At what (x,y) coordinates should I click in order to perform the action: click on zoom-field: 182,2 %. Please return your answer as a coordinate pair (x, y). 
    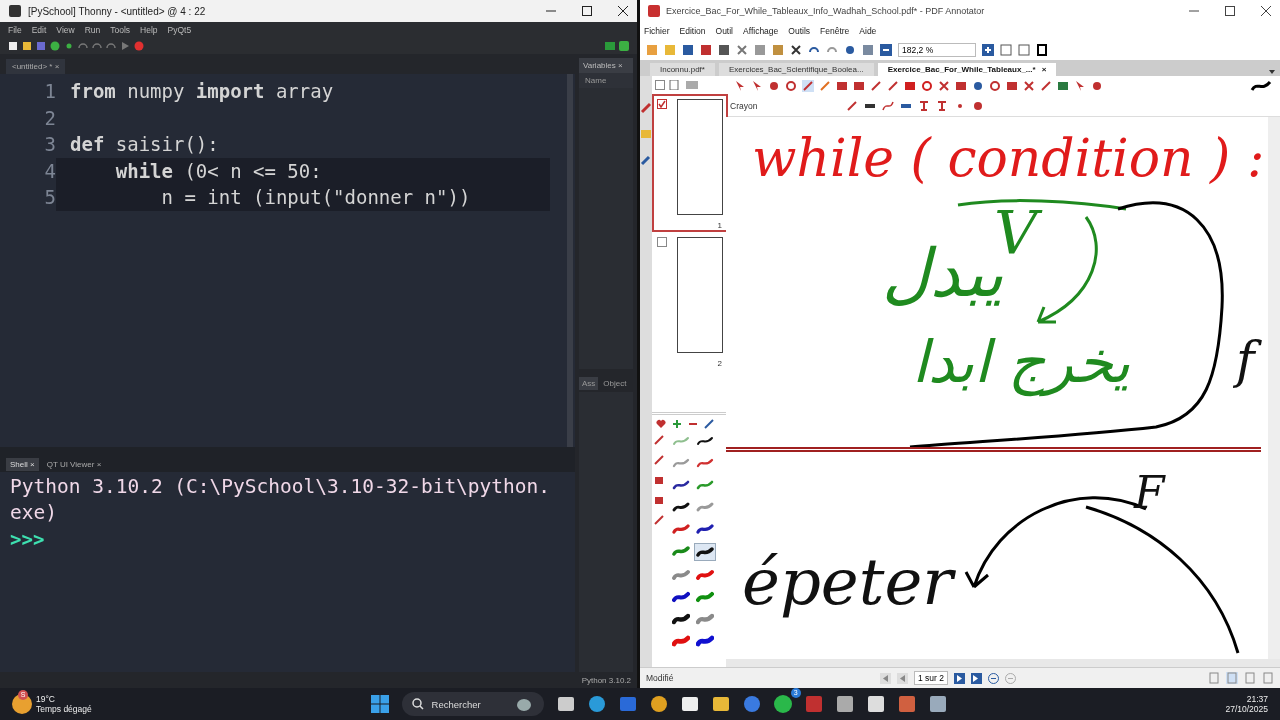
    Looking at the image, I should click on (937, 50).